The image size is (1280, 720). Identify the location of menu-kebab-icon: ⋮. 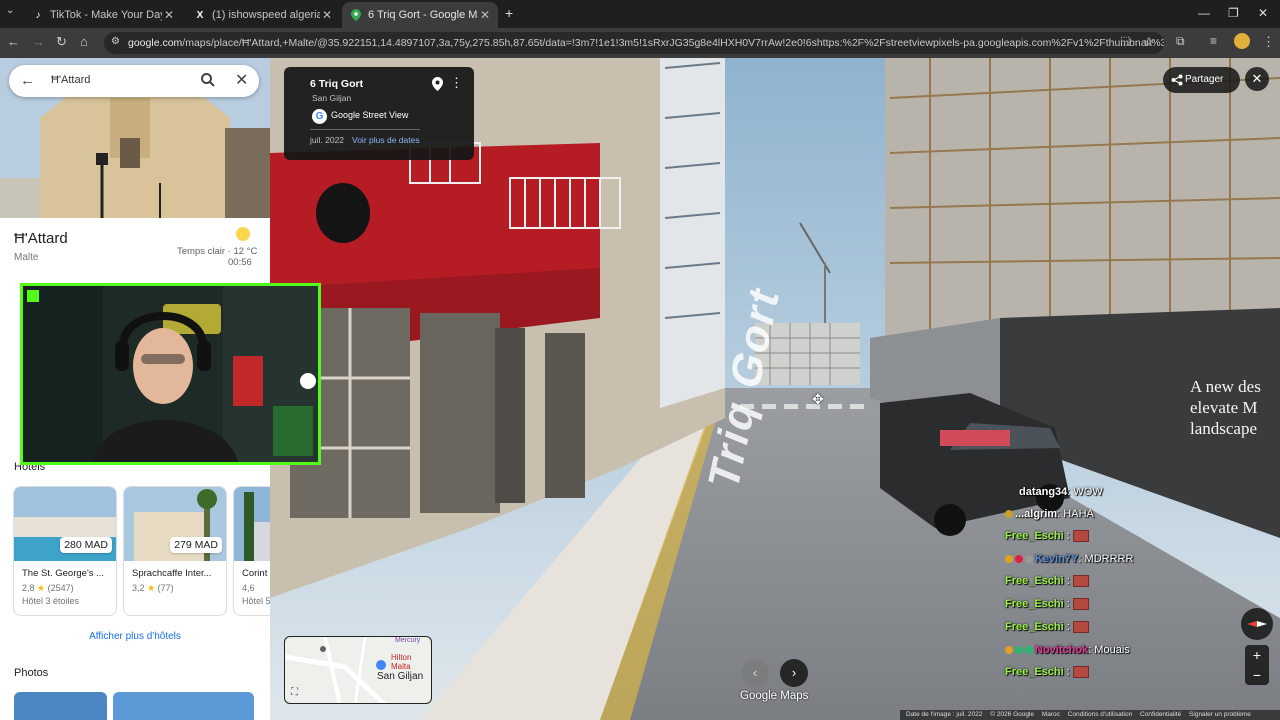
(1268, 42).